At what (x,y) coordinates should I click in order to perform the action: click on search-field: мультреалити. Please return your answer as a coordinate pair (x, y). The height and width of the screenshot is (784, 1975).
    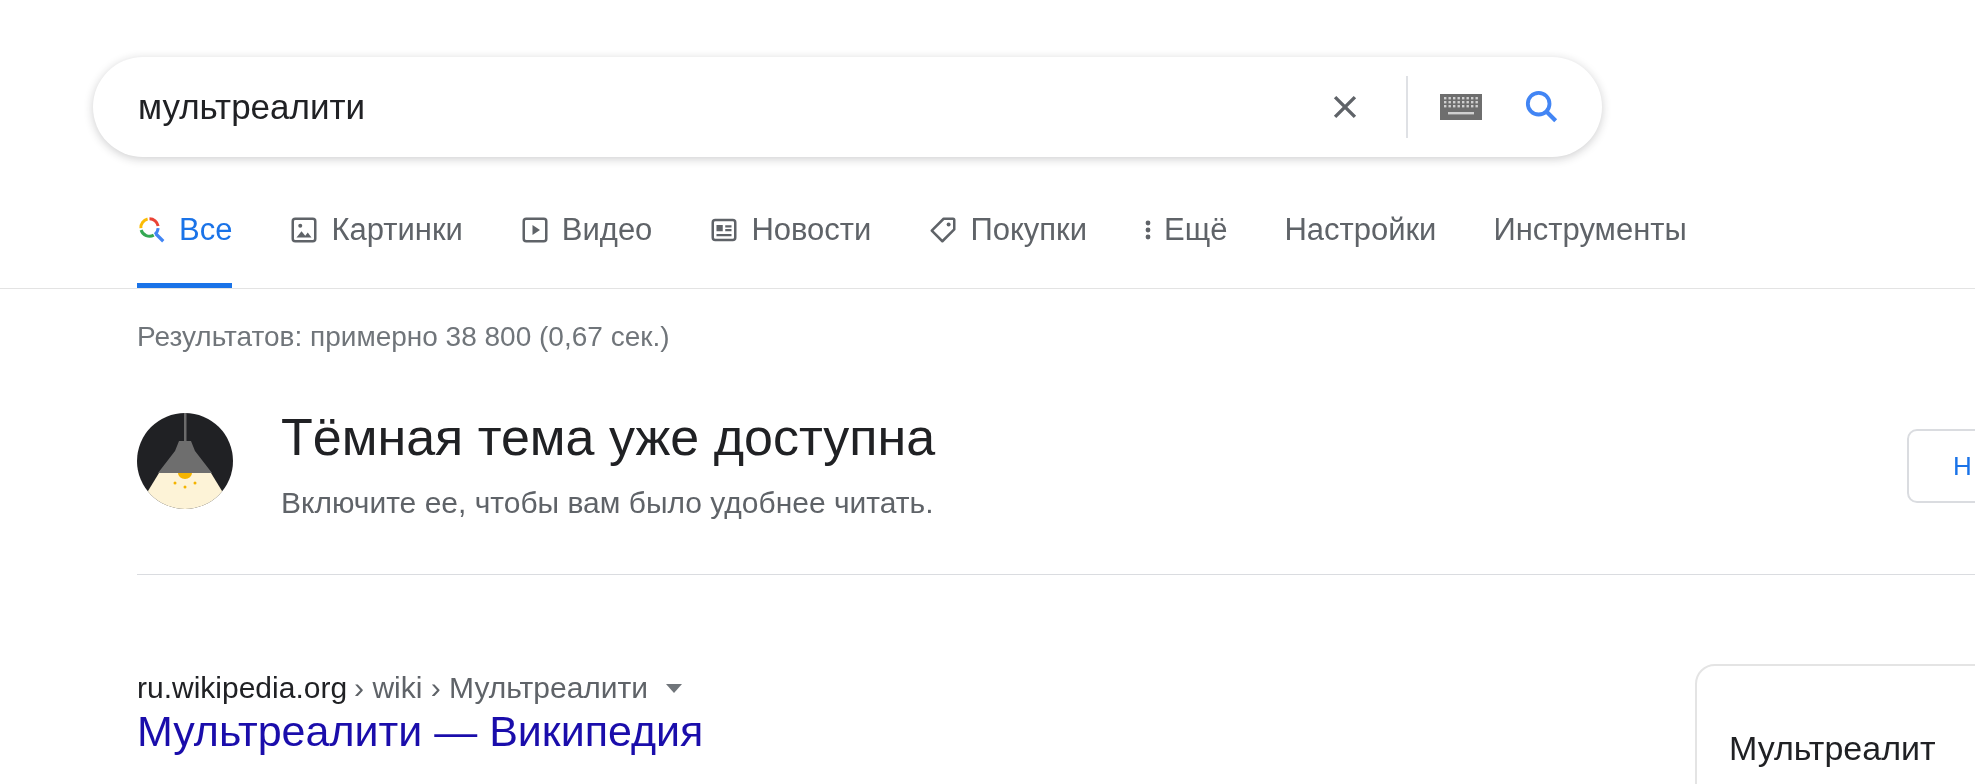
    Looking at the image, I should click on (733, 107).